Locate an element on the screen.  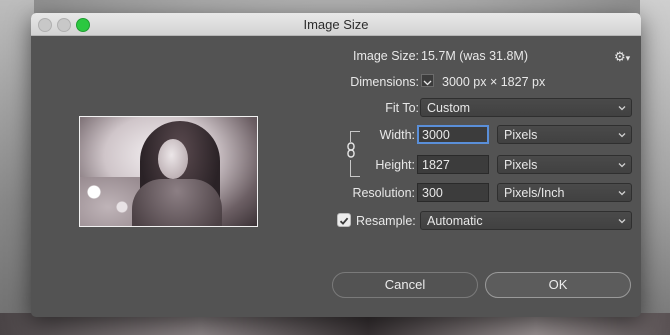
dimensions-value: 3000 px × 1827 px is located at coordinates (494, 82).